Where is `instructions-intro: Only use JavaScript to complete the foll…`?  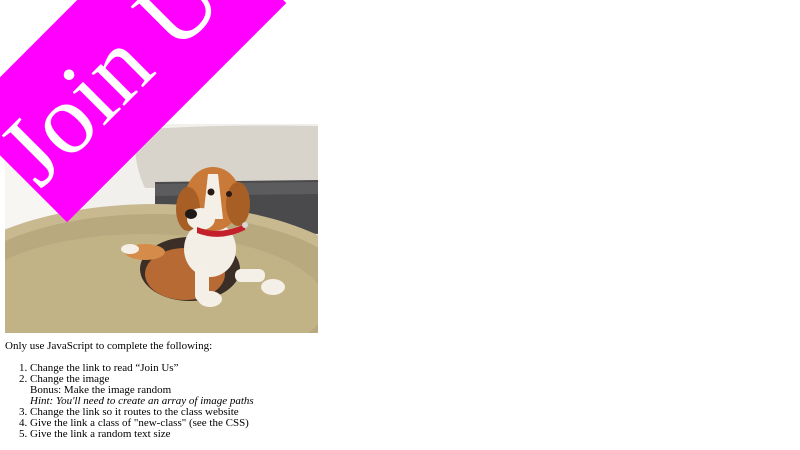 instructions-intro: Only use JavaScript to complete the foll… is located at coordinates (109, 346).